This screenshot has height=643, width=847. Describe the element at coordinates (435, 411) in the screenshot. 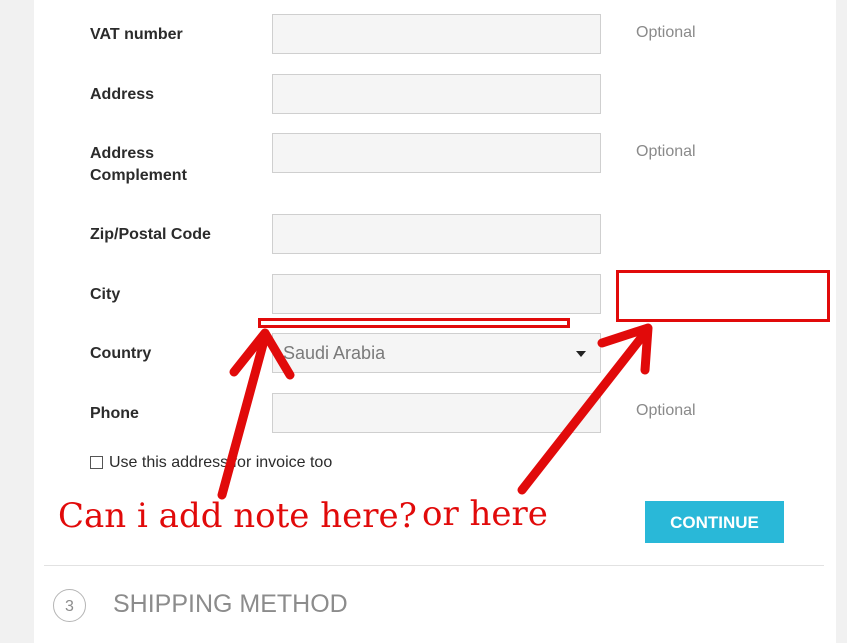

I see `annotation-arrows` at that location.